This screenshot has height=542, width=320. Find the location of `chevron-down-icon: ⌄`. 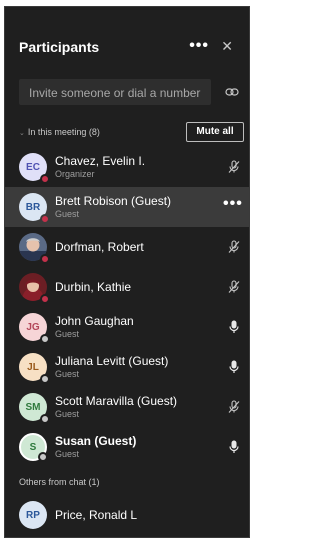

chevron-down-icon: ⌄ is located at coordinates (22, 133).